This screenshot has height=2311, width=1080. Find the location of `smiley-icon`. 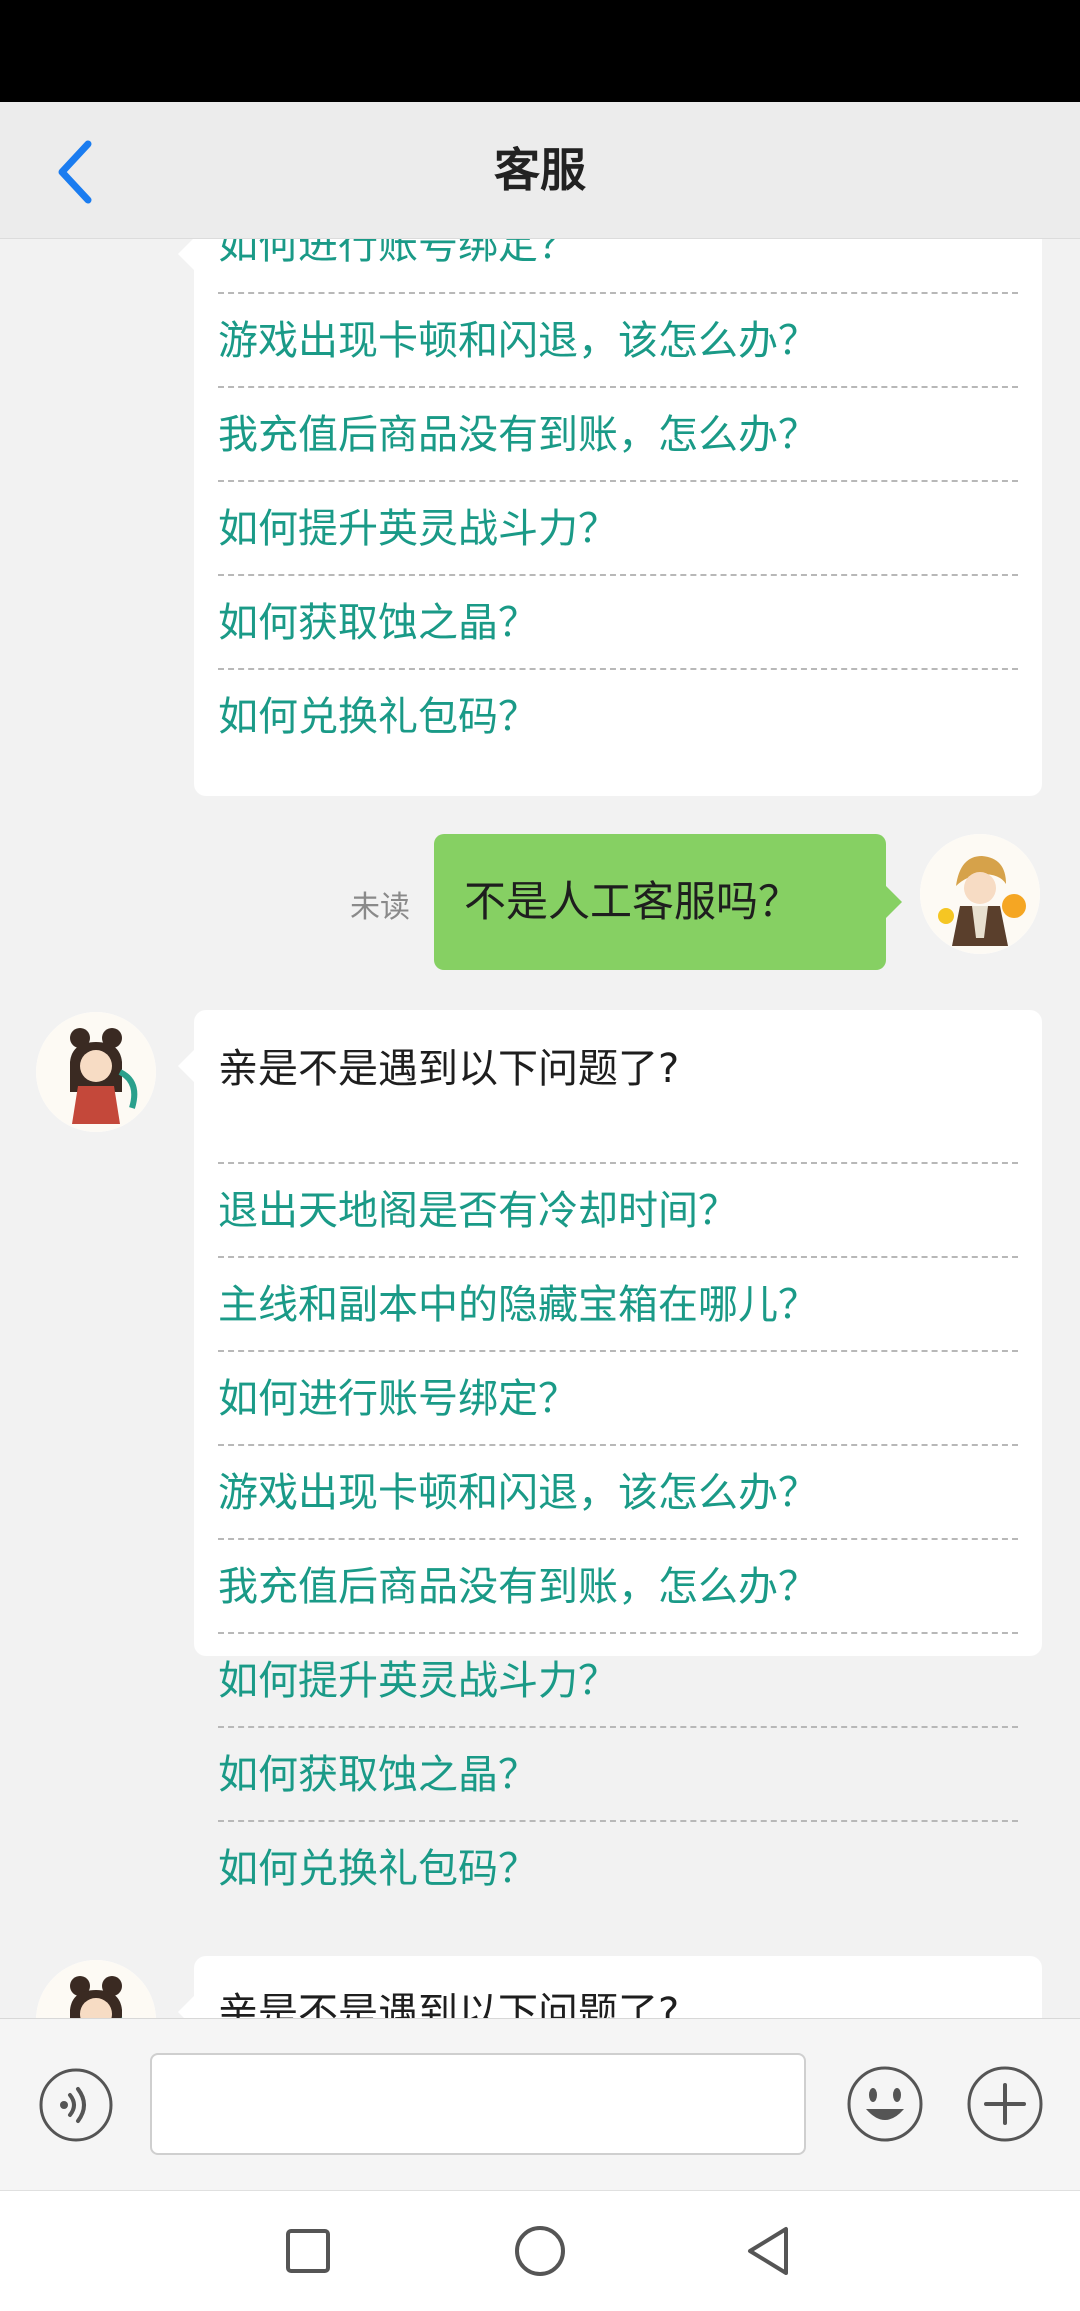

smiley-icon is located at coordinates (885, 2104).